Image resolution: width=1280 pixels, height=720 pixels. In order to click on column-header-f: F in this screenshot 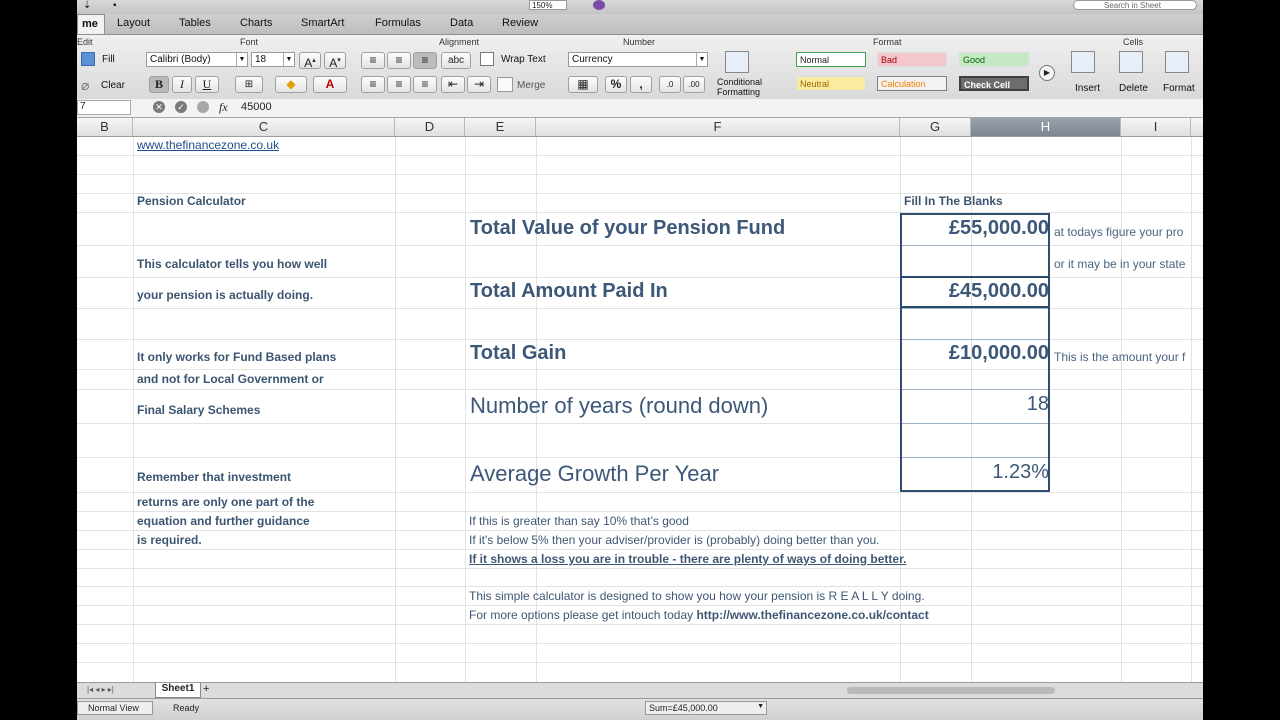, I will do `click(718, 127)`.